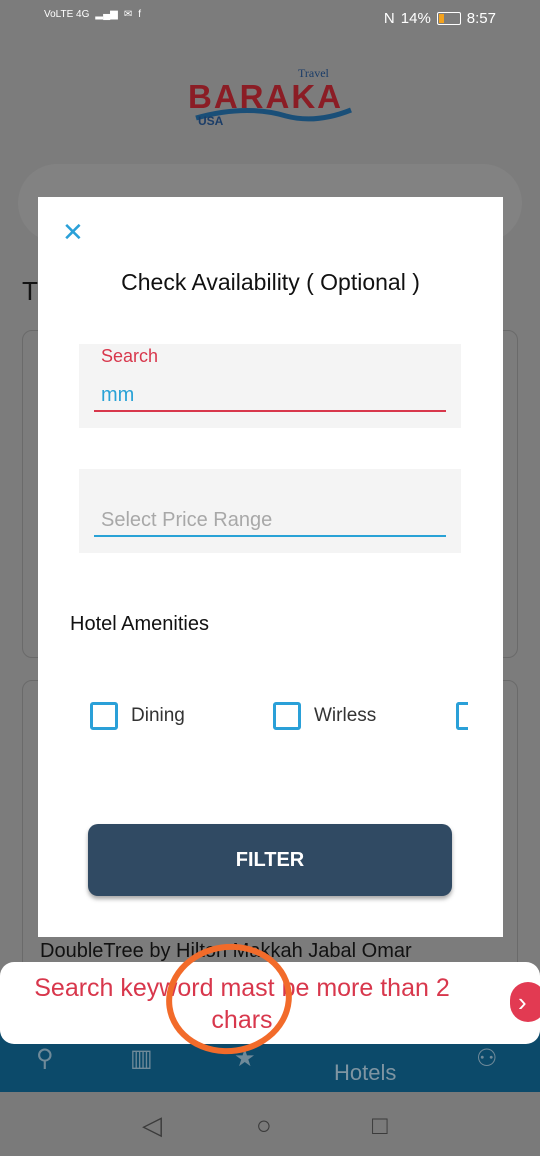 Image resolution: width=540 pixels, height=1156 pixels. Describe the element at coordinates (158, 715) in the screenshot. I see `dining-label: Dining` at that location.